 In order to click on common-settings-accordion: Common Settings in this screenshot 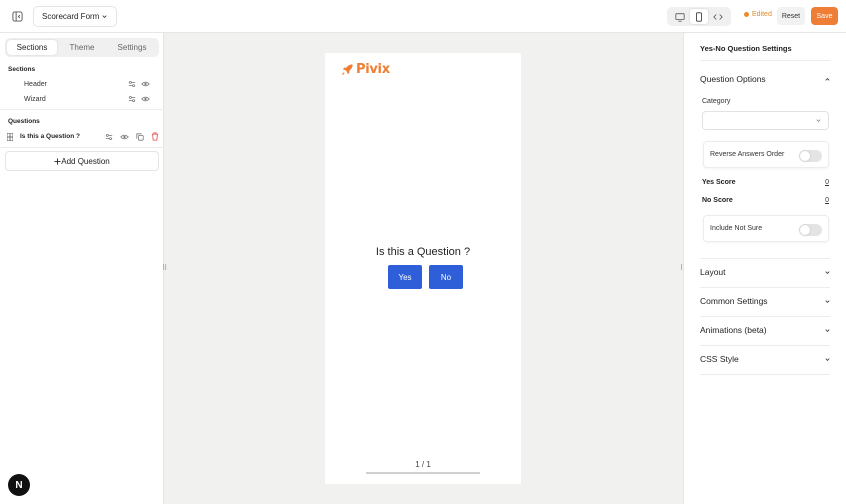, I will do `click(765, 301)`.